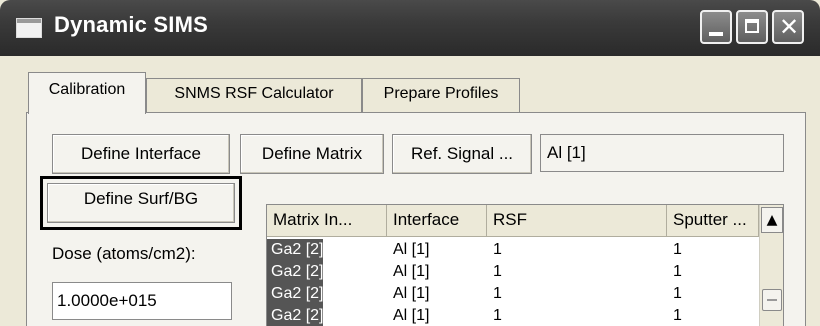  I want to click on close-button: ✕, so click(788, 27).